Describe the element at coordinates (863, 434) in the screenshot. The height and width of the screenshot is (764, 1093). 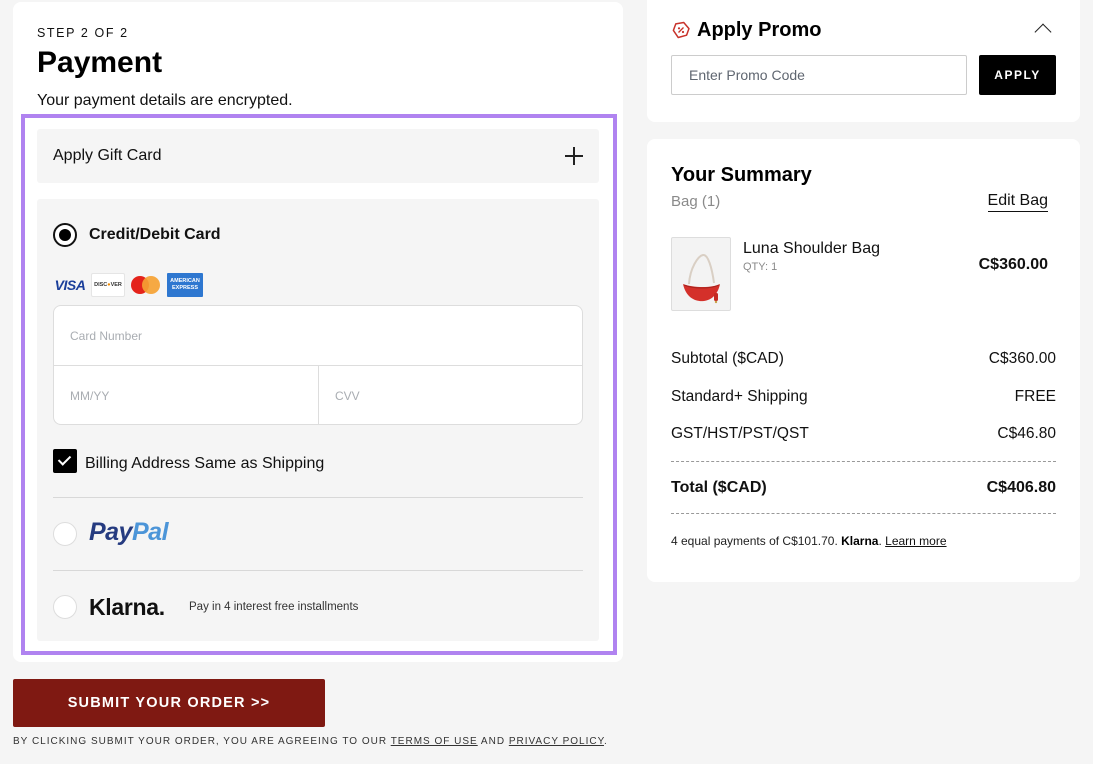
I see `tax-row: GST/HST/PST/QST C$46.80` at that location.